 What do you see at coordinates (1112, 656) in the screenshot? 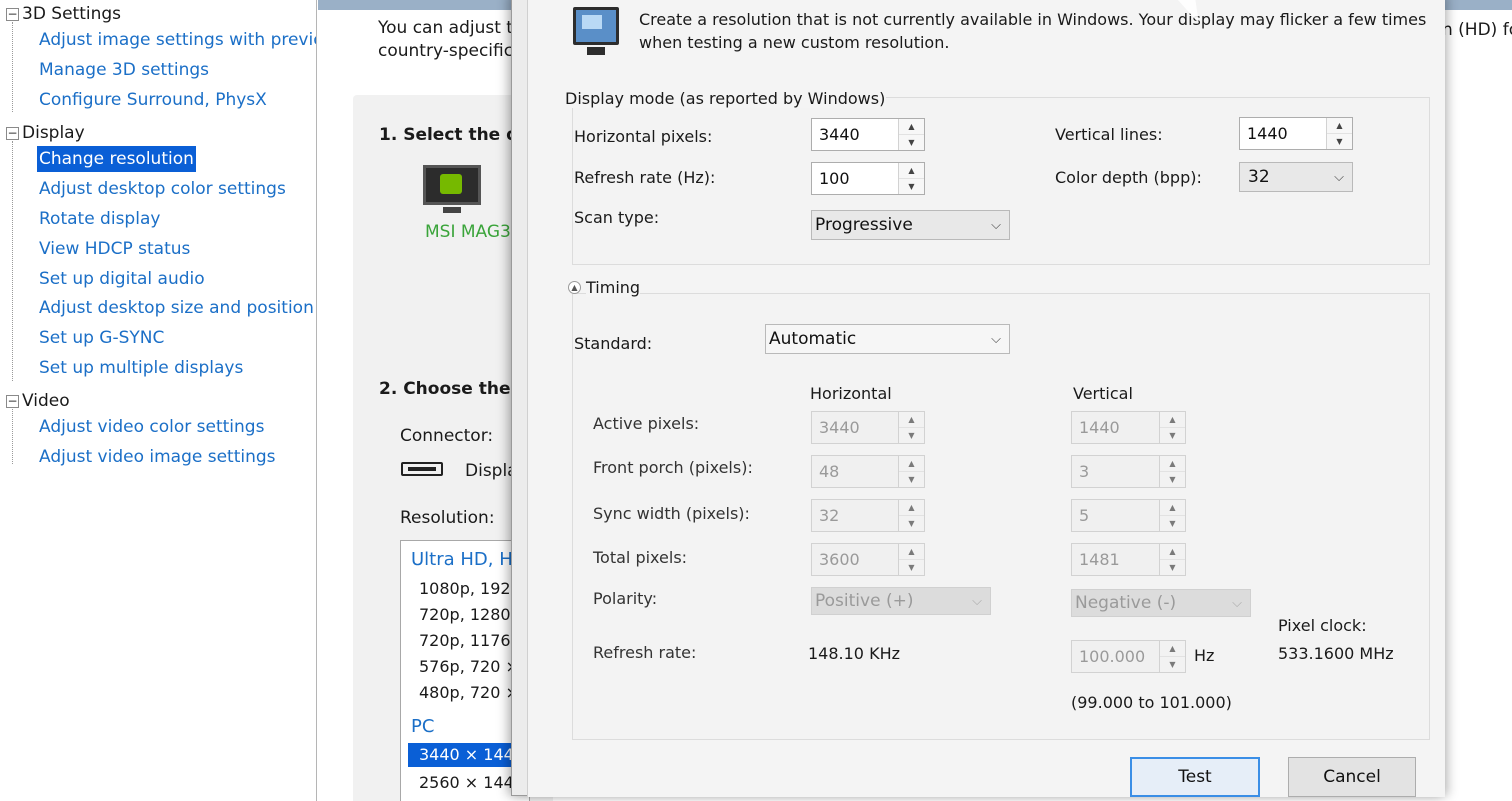
I see `vertical-refresh-value: 100.000` at bounding box center [1112, 656].